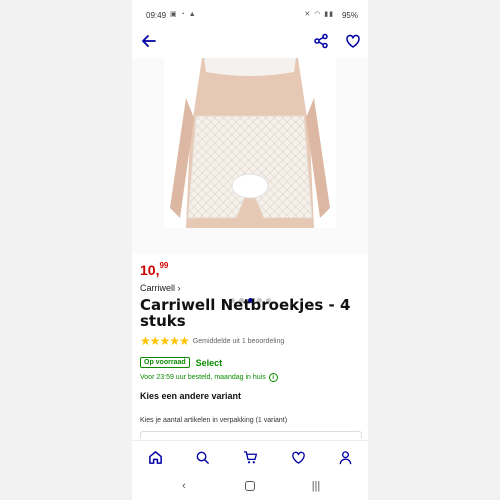  Describe the element at coordinates (160, 288) in the screenshot. I see `brand-link: Carriwell ›` at that location.